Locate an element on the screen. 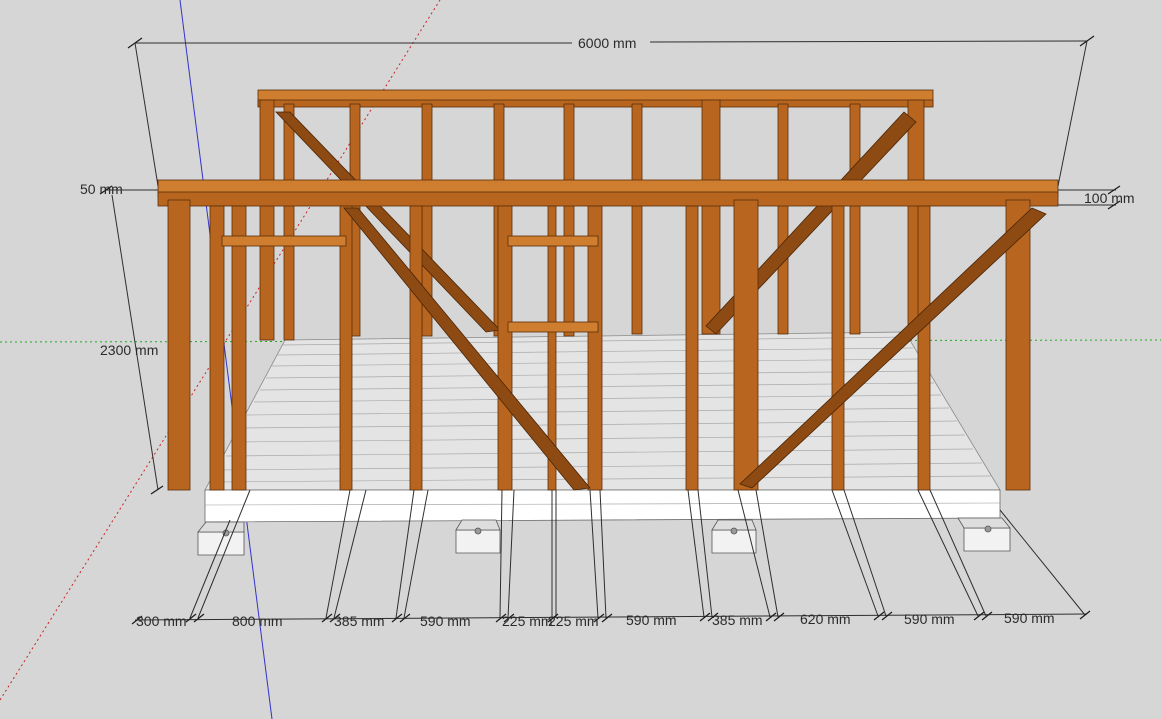  dimension-right-vertical: 100 mm is located at coordinates (1096, 125).